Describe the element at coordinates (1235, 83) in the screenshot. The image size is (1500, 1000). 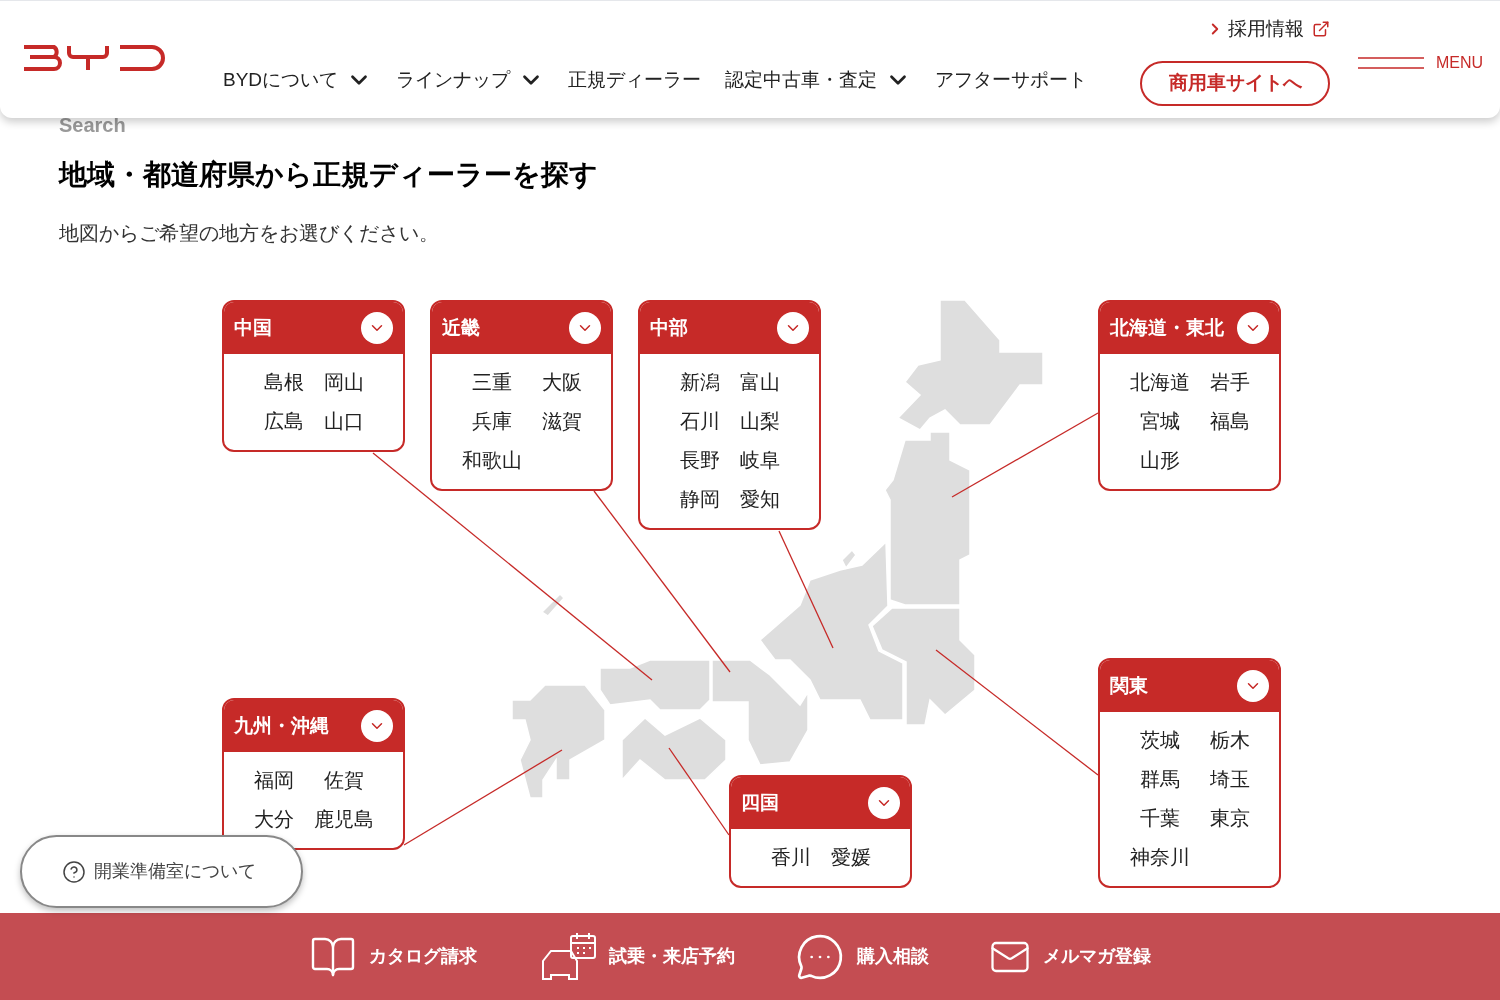
I see `commercial-site-button: 商用車サイトへ` at that location.